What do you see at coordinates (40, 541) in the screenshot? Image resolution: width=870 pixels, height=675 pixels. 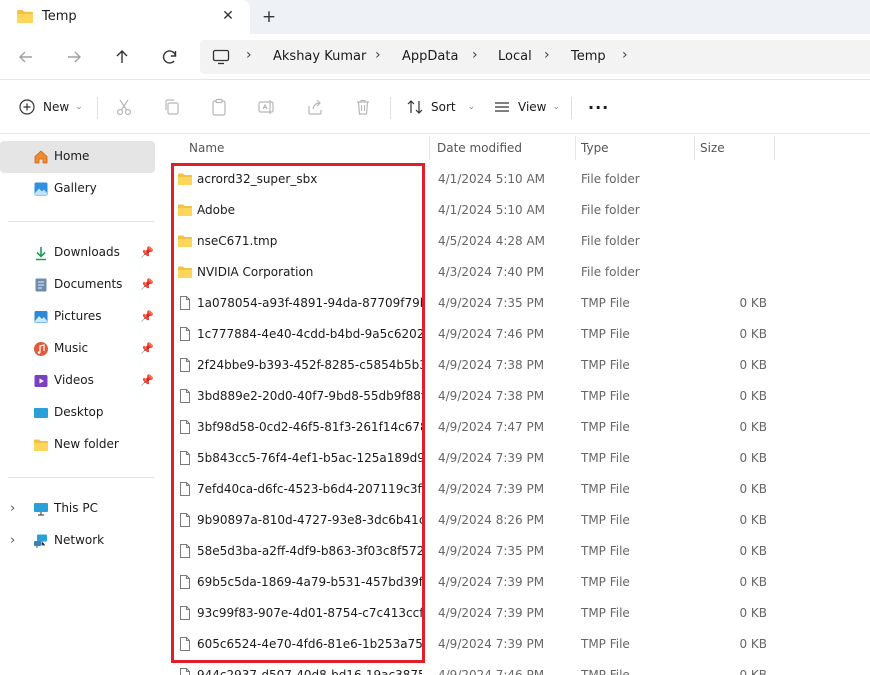 I see `network-icon` at bounding box center [40, 541].